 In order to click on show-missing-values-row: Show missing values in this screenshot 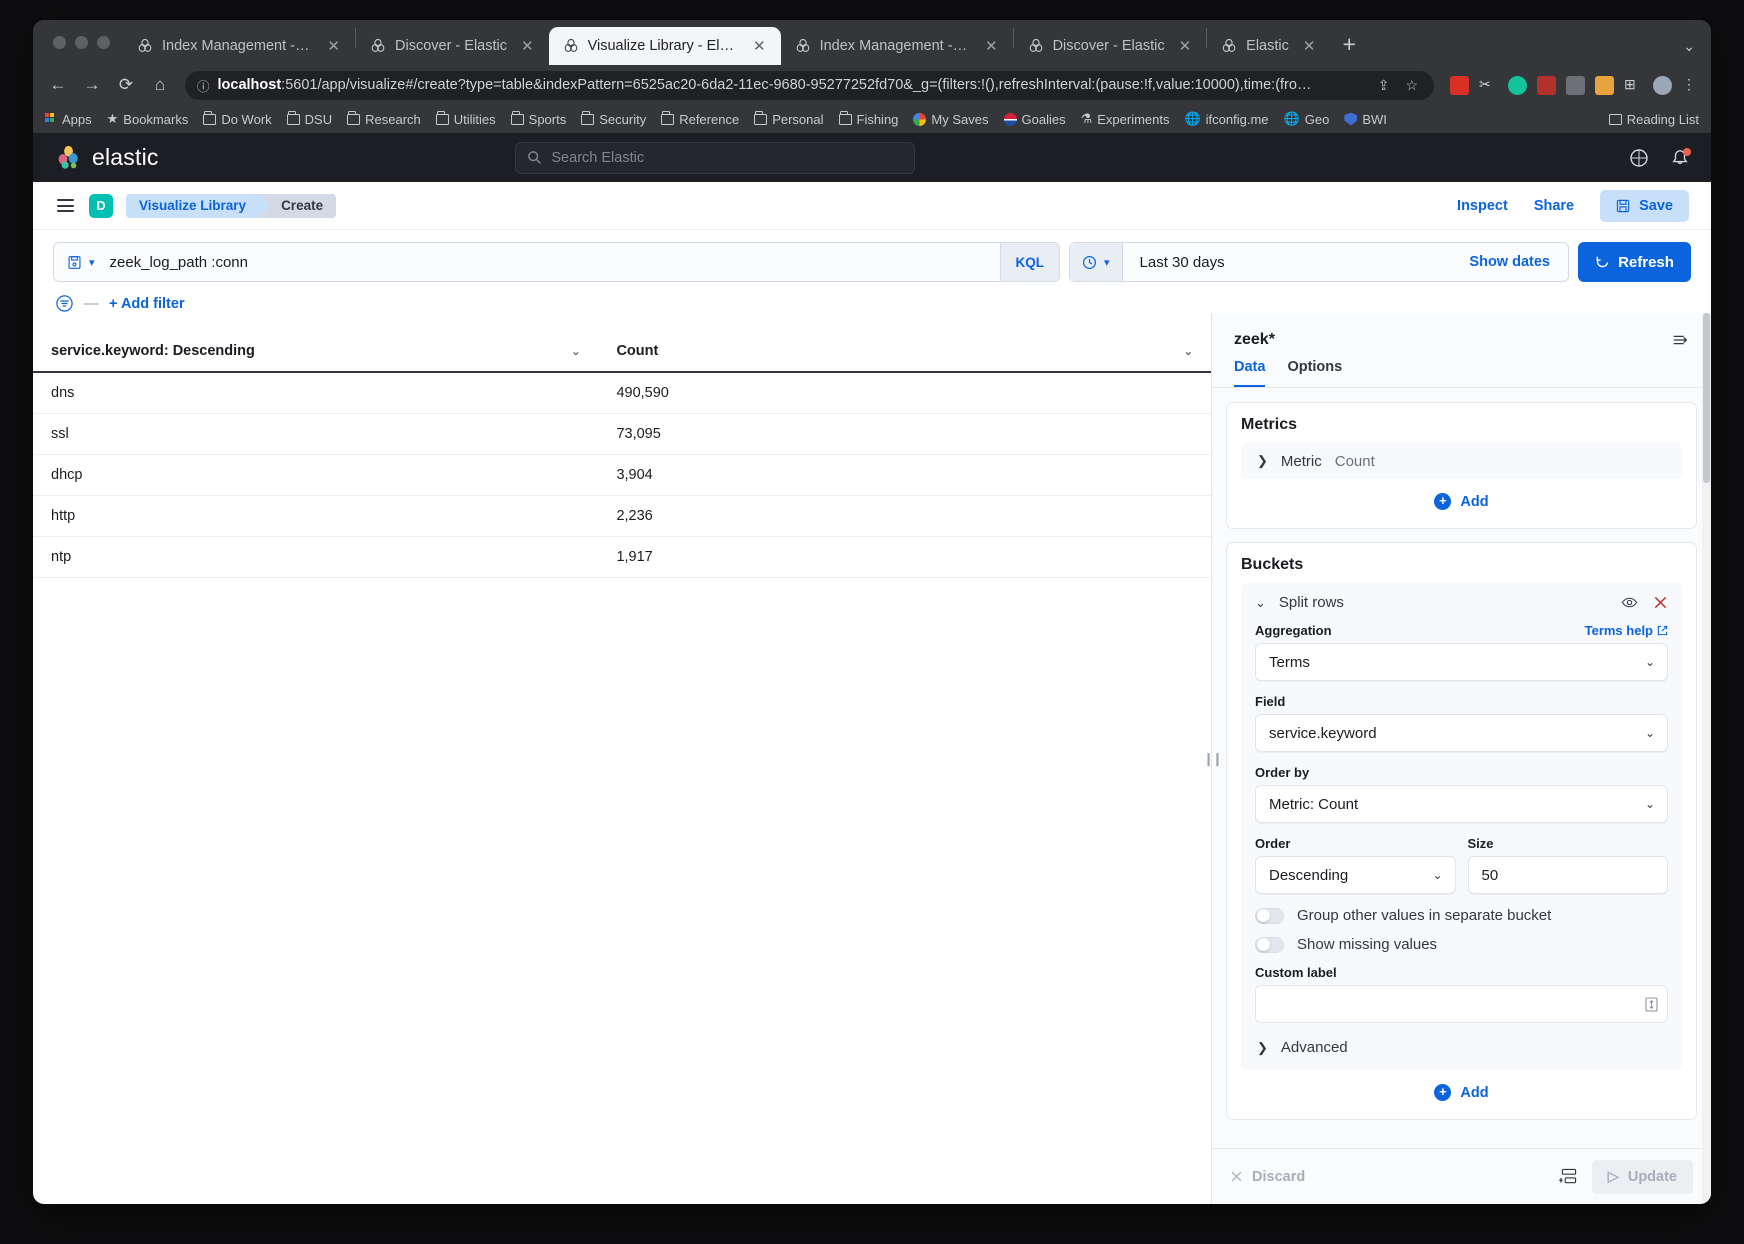, I will do `click(1461, 944)`.